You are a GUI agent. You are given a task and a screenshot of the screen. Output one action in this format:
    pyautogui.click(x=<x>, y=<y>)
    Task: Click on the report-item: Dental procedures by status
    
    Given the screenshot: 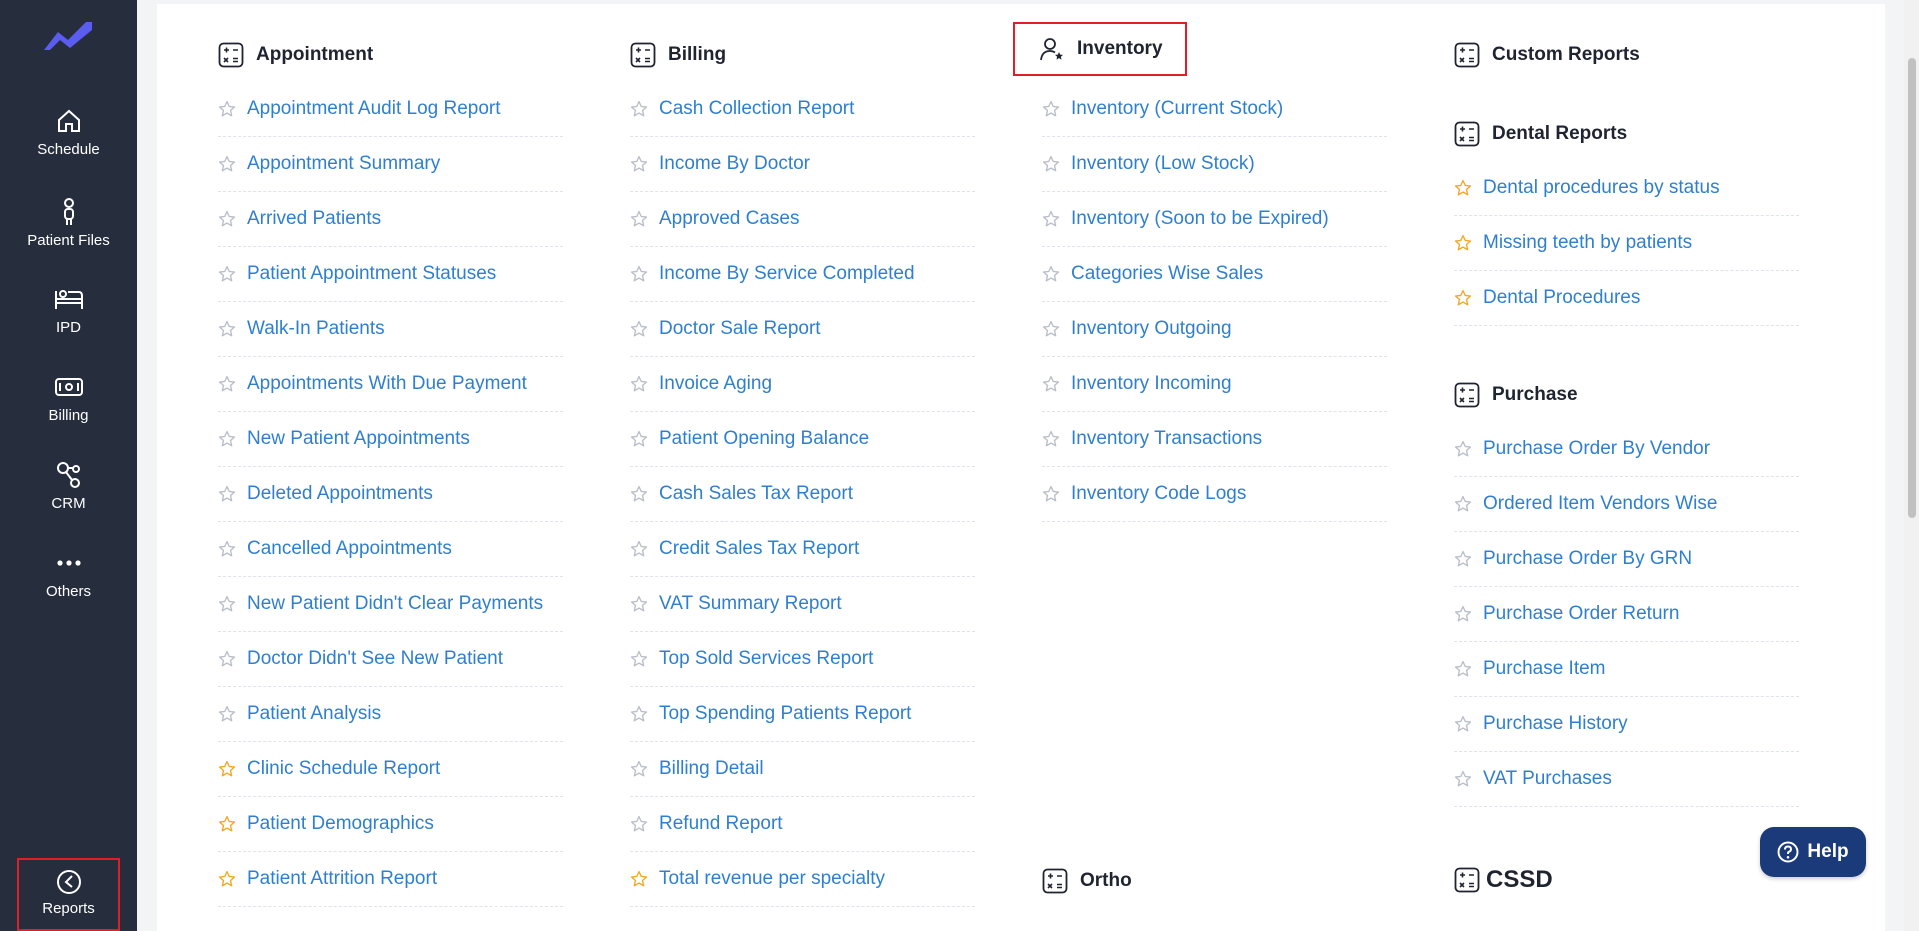 What is the action you would take?
    pyautogui.click(x=1626, y=188)
    